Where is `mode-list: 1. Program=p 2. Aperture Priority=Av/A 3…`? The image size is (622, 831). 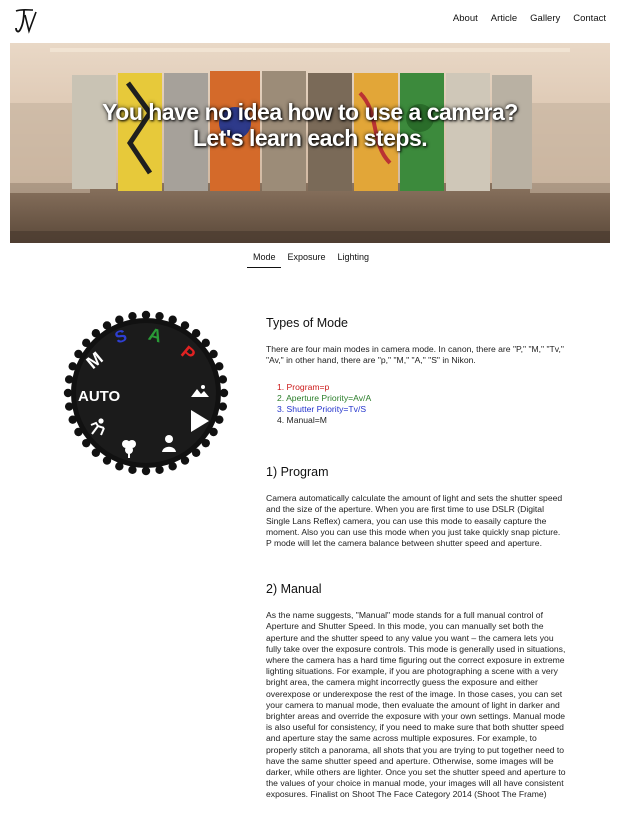
mode-list: 1. Program=p 2. Aperture Priority=Av/A 3… is located at coordinates (416, 404).